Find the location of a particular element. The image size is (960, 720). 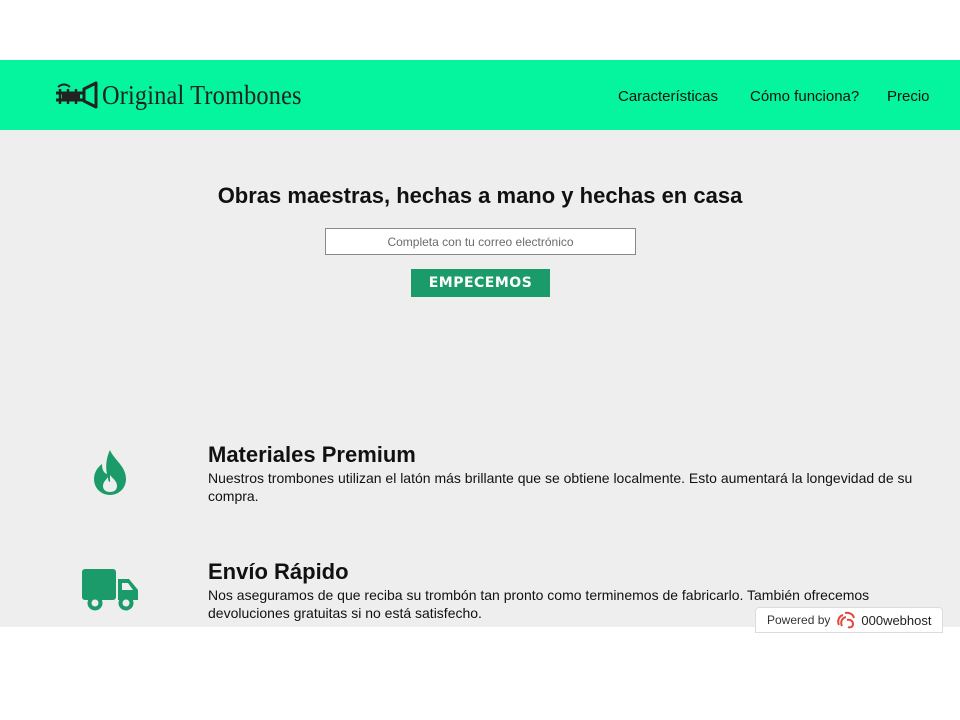

feature-title: Materiales Premium is located at coordinates (312, 454).